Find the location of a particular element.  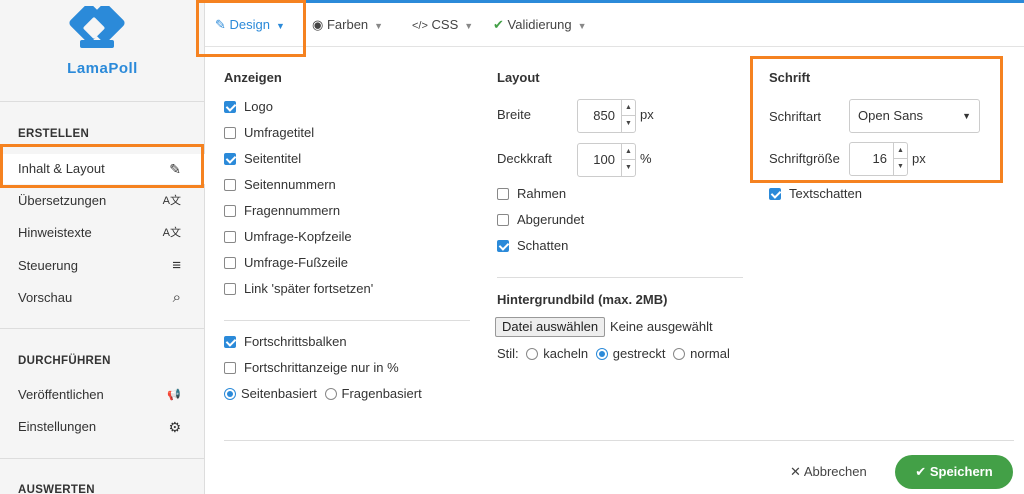

opacity-label: Deckkraft is located at coordinates (524, 158).